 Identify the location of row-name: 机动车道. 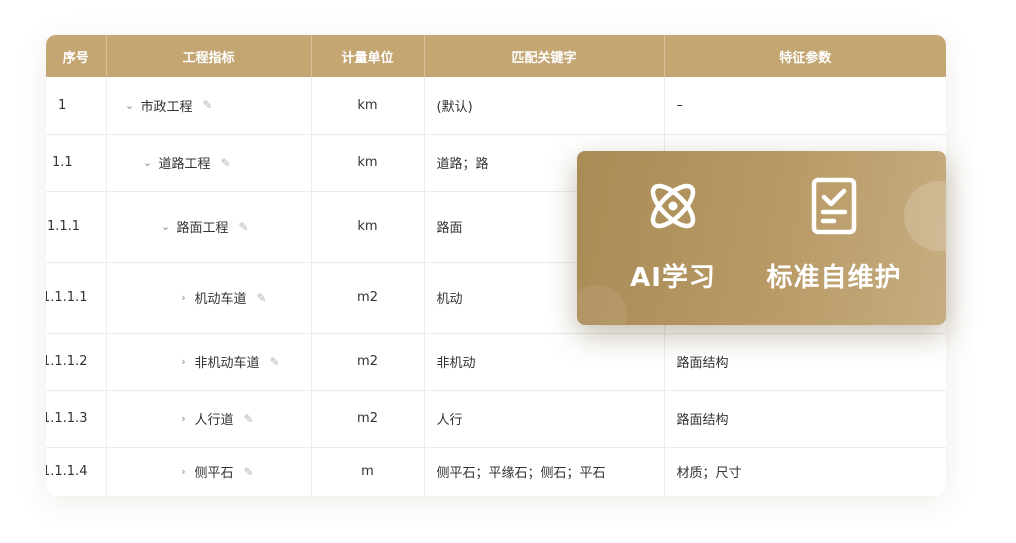
(220, 299).